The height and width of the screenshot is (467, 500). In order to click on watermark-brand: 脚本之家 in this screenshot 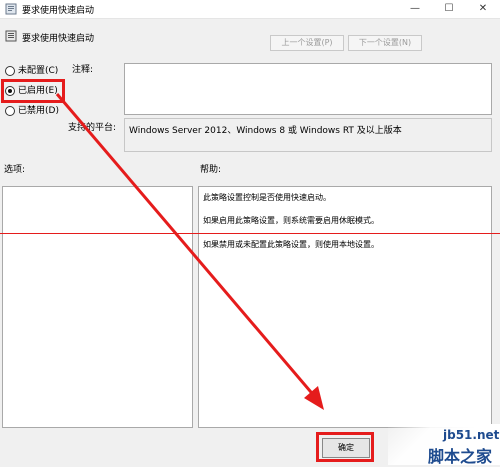, I will do `click(460, 456)`.